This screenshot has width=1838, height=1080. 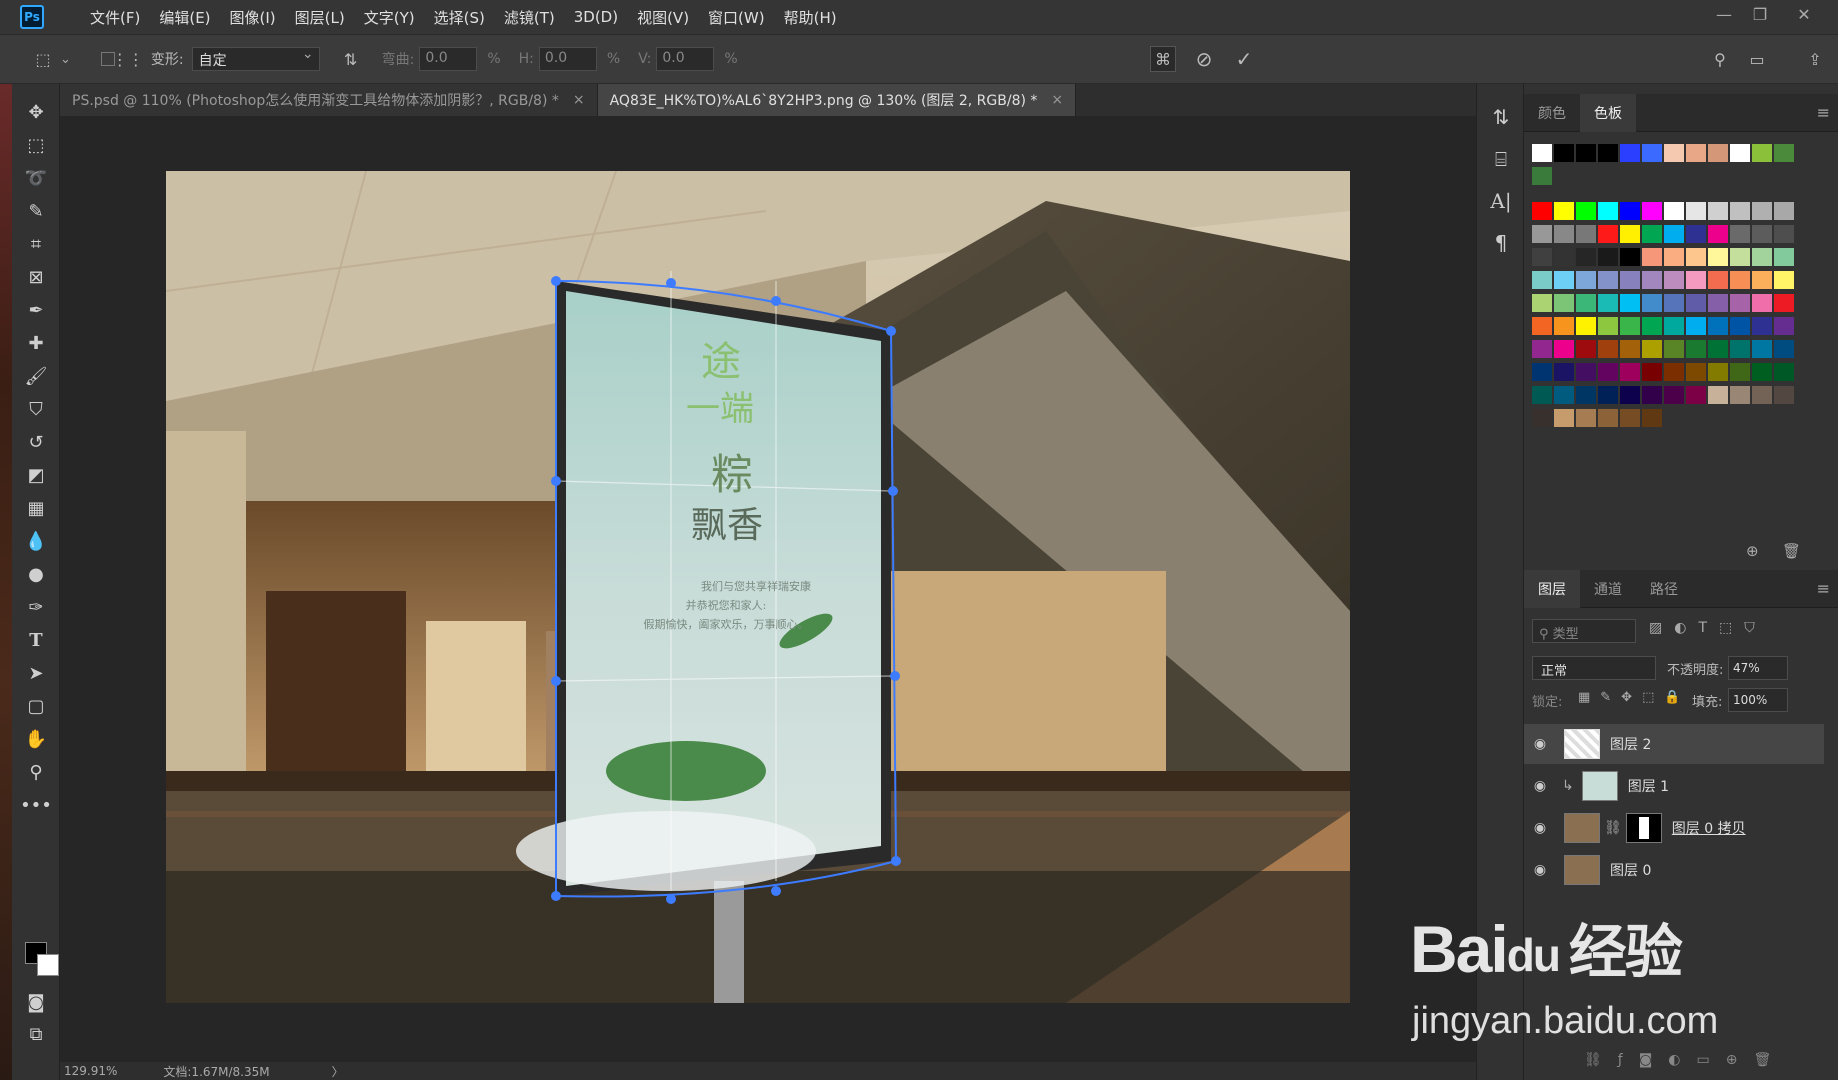 What do you see at coordinates (1594, 668) in the screenshot?
I see `blend-mode-select: 正常` at bounding box center [1594, 668].